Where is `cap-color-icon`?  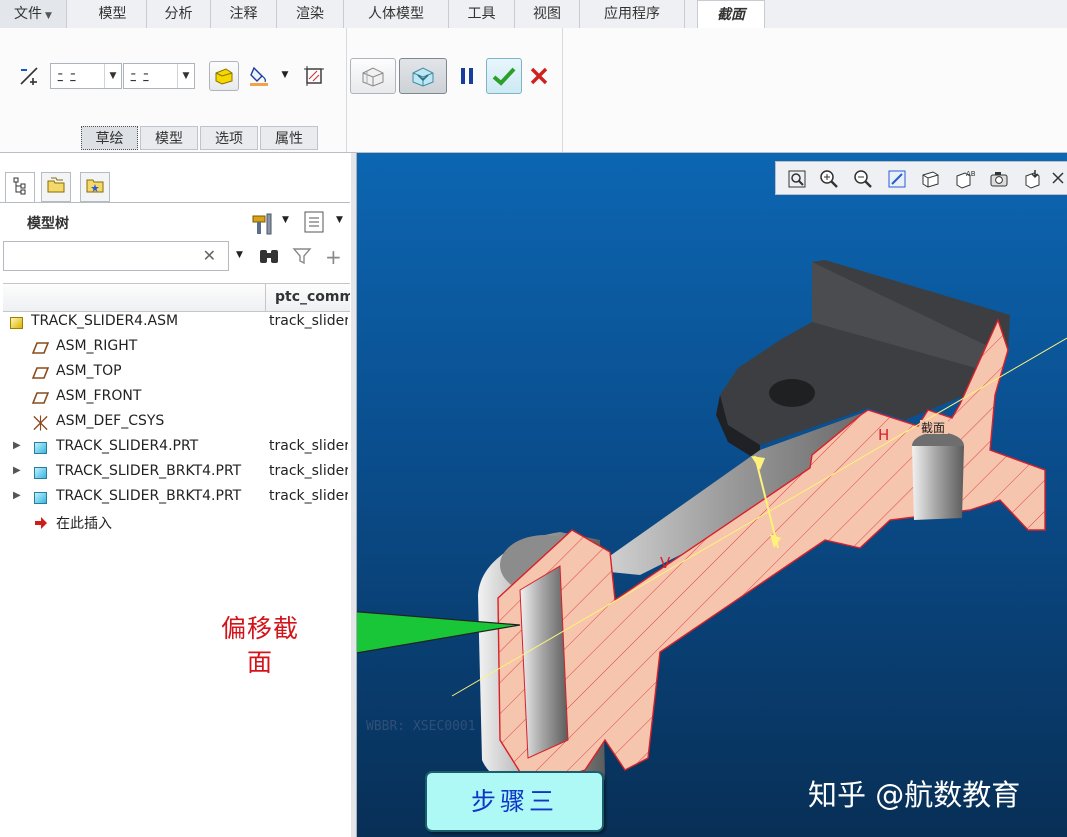
cap-color-icon is located at coordinates (259, 76).